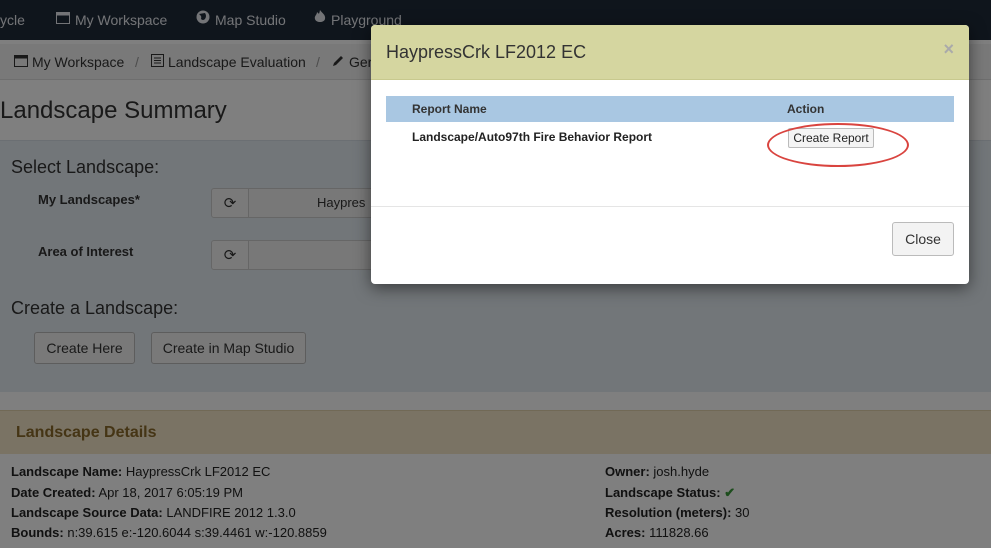  Describe the element at coordinates (670, 109) in the screenshot. I see `report-table-header: Report Name Action` at that location.